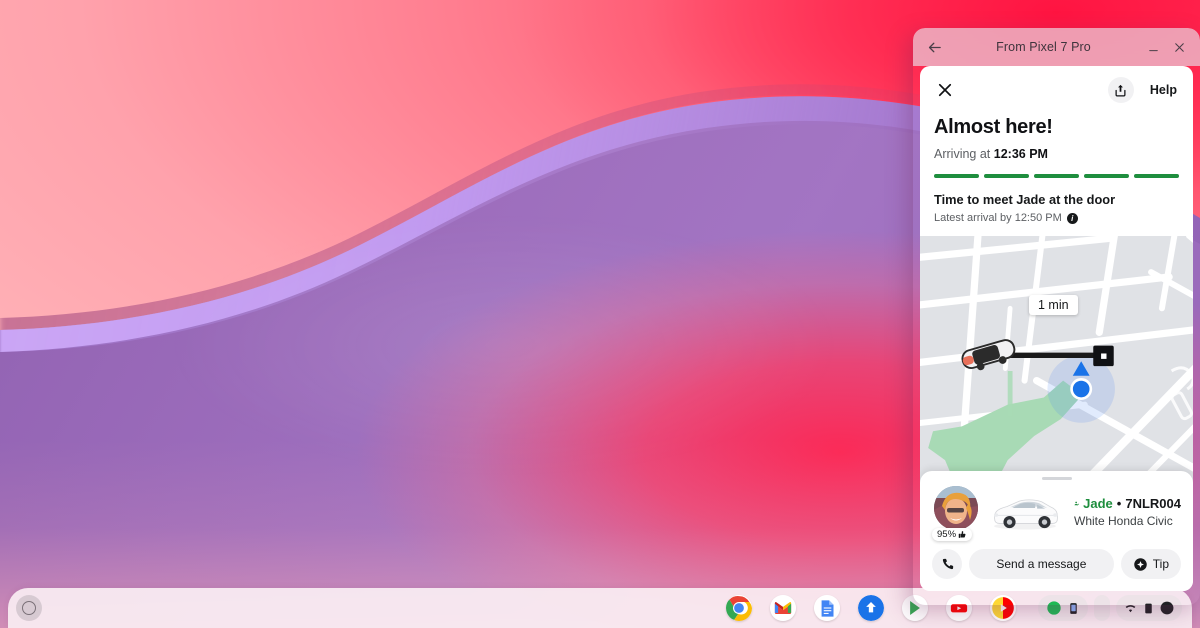 The width and height of the screenshot is (1200, 628). What do you see at coordinates (998, 218) in the screenshot?
I see `latest-arrival-text: Latest arrival by 12:50 PM` at bounding box center [998, 218].